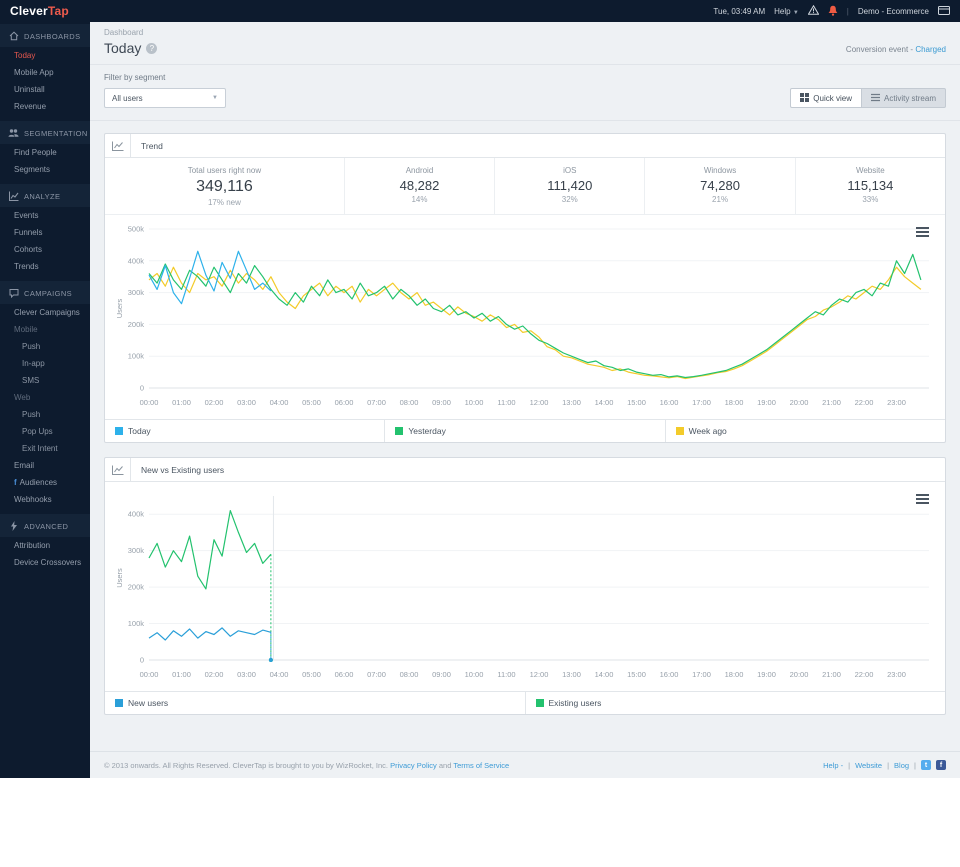 The image size is (960, 867). What do you see at coordinates (45, 232) in the screenshot?
I see `sidebar-item-funnels: Funnels` at bounding box center [45, 232].